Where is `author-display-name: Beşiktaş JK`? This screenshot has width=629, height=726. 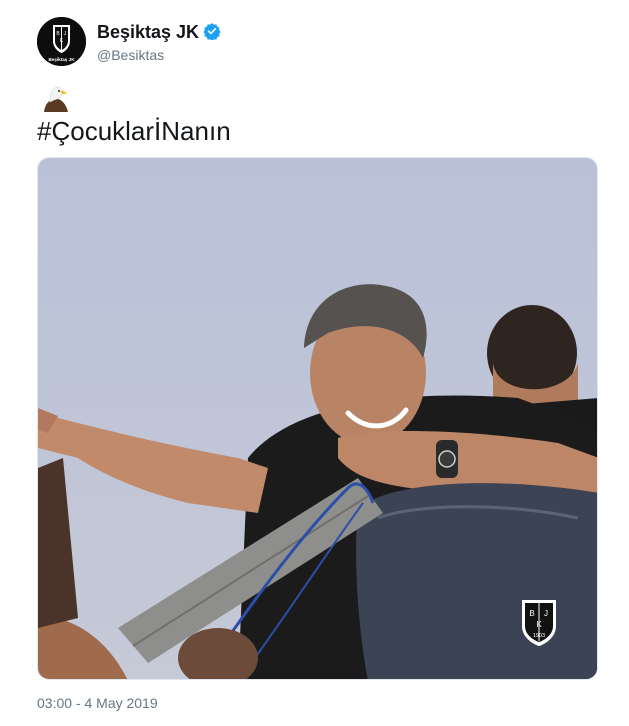
author-display-name: Beşiktaş JK is located at coordinates (148, 32).